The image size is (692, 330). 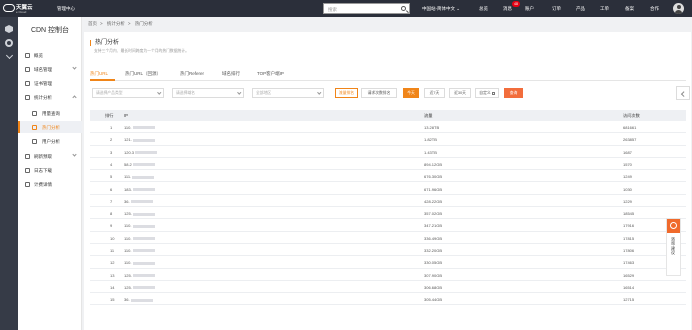 What do you see at coordinates (654, 9) in the screenshot?
I see `nav-partner: 合作` at bounding box center [654, 9].